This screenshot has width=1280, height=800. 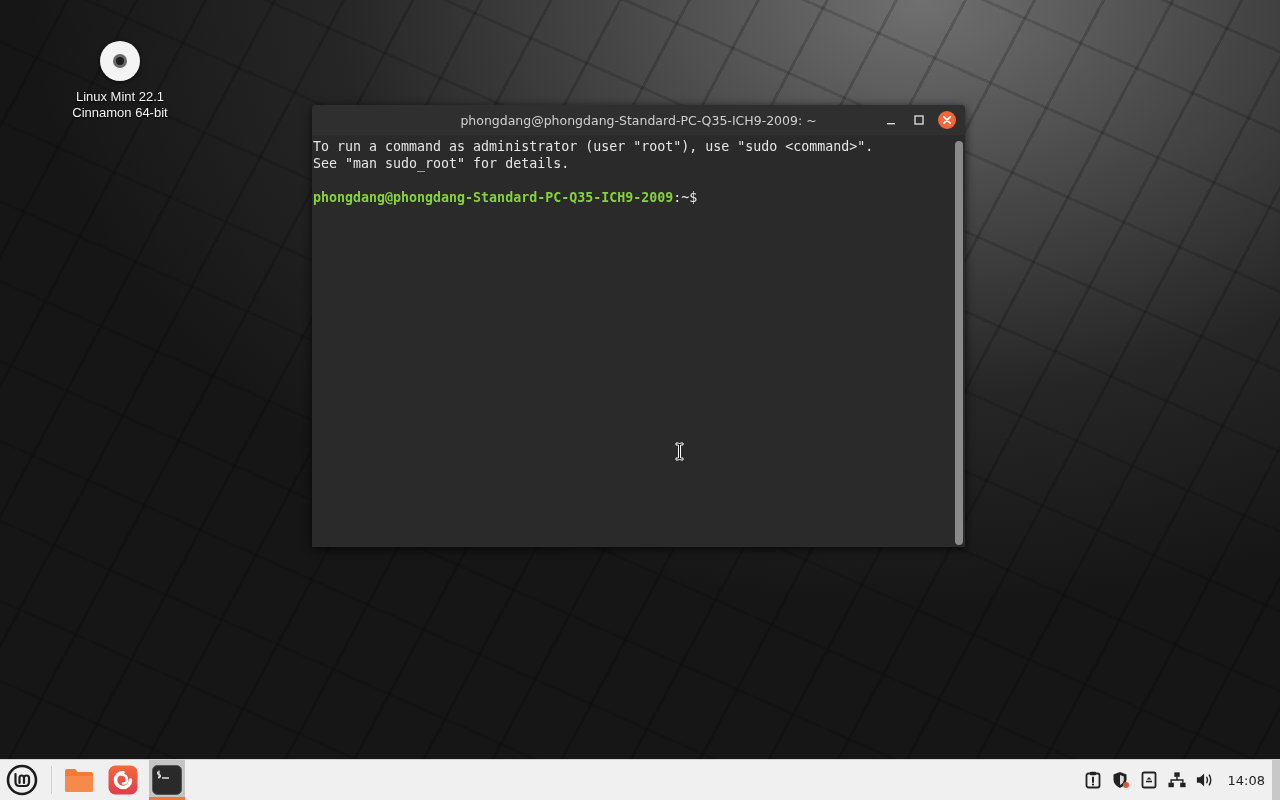 I want to click on scrollbar, so click(x=959, y=343).